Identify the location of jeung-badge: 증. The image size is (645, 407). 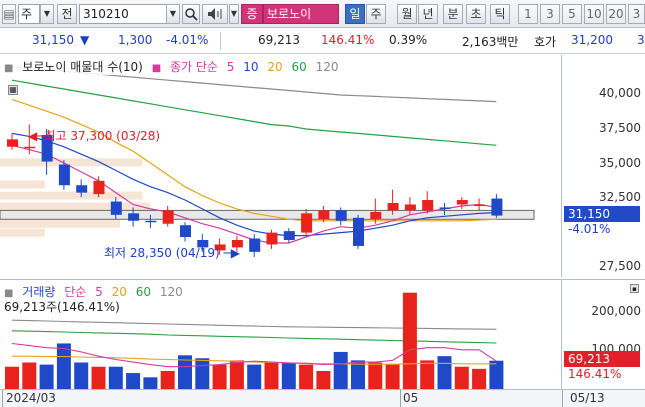
(252, 14).